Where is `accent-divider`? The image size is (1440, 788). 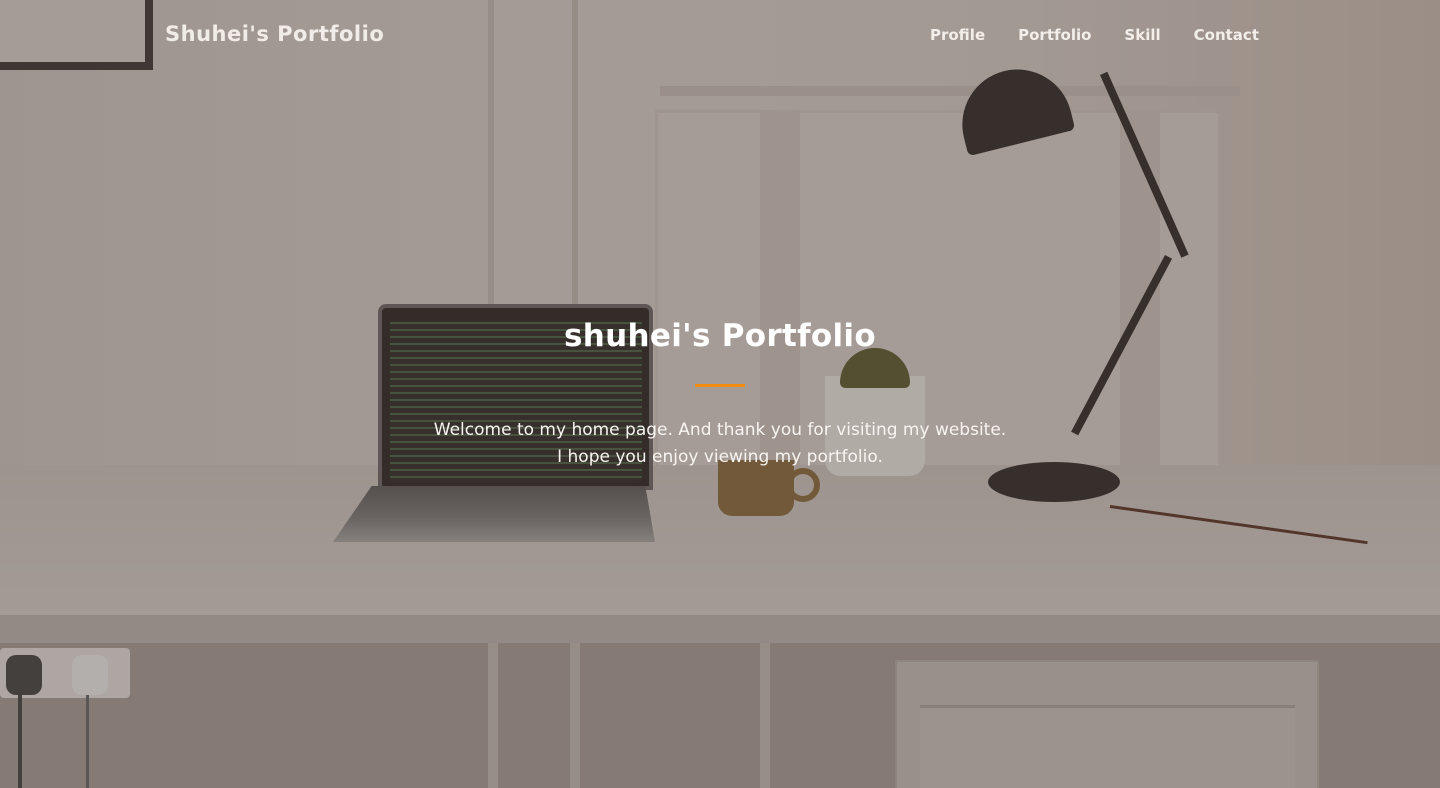 accent-divider is located at coordinates (720, 385).